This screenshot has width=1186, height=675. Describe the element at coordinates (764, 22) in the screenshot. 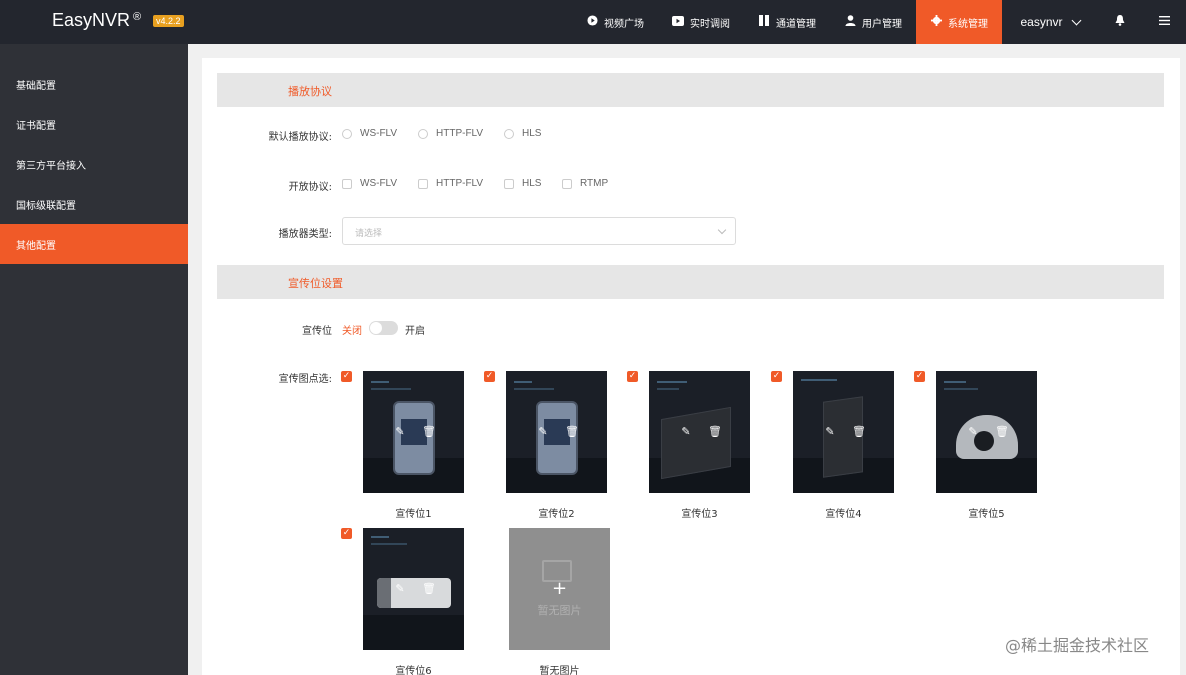

I see `channel-icon` at that location.